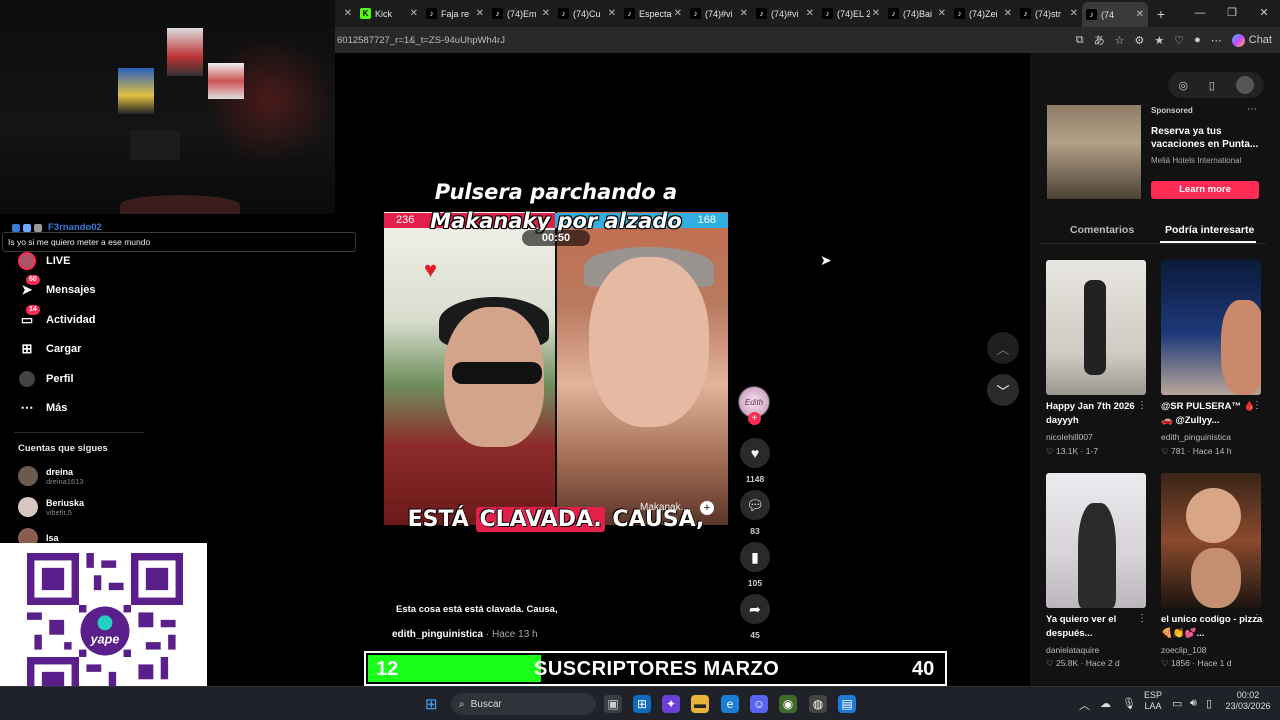 This screenshot has width=1280, height=720. Describe the element at coordinates (1212, 85) in the screenshot. I see `phone-icon: ▯` at that location.